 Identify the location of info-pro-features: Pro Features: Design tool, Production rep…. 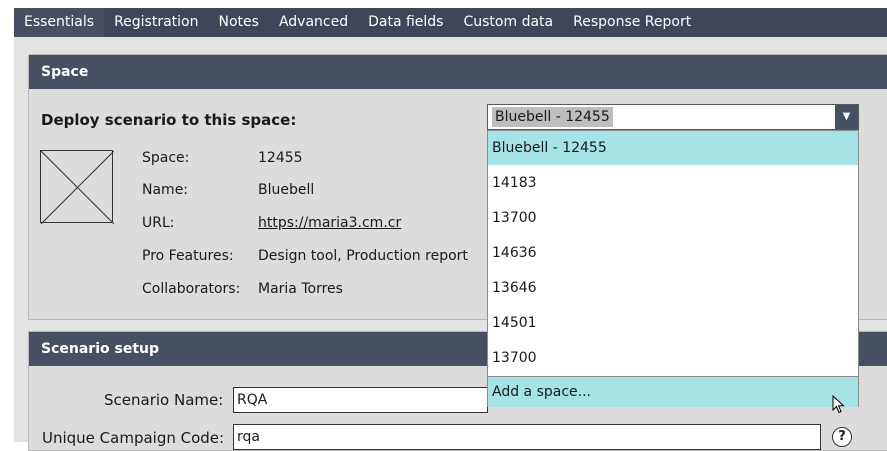
(305, 256).